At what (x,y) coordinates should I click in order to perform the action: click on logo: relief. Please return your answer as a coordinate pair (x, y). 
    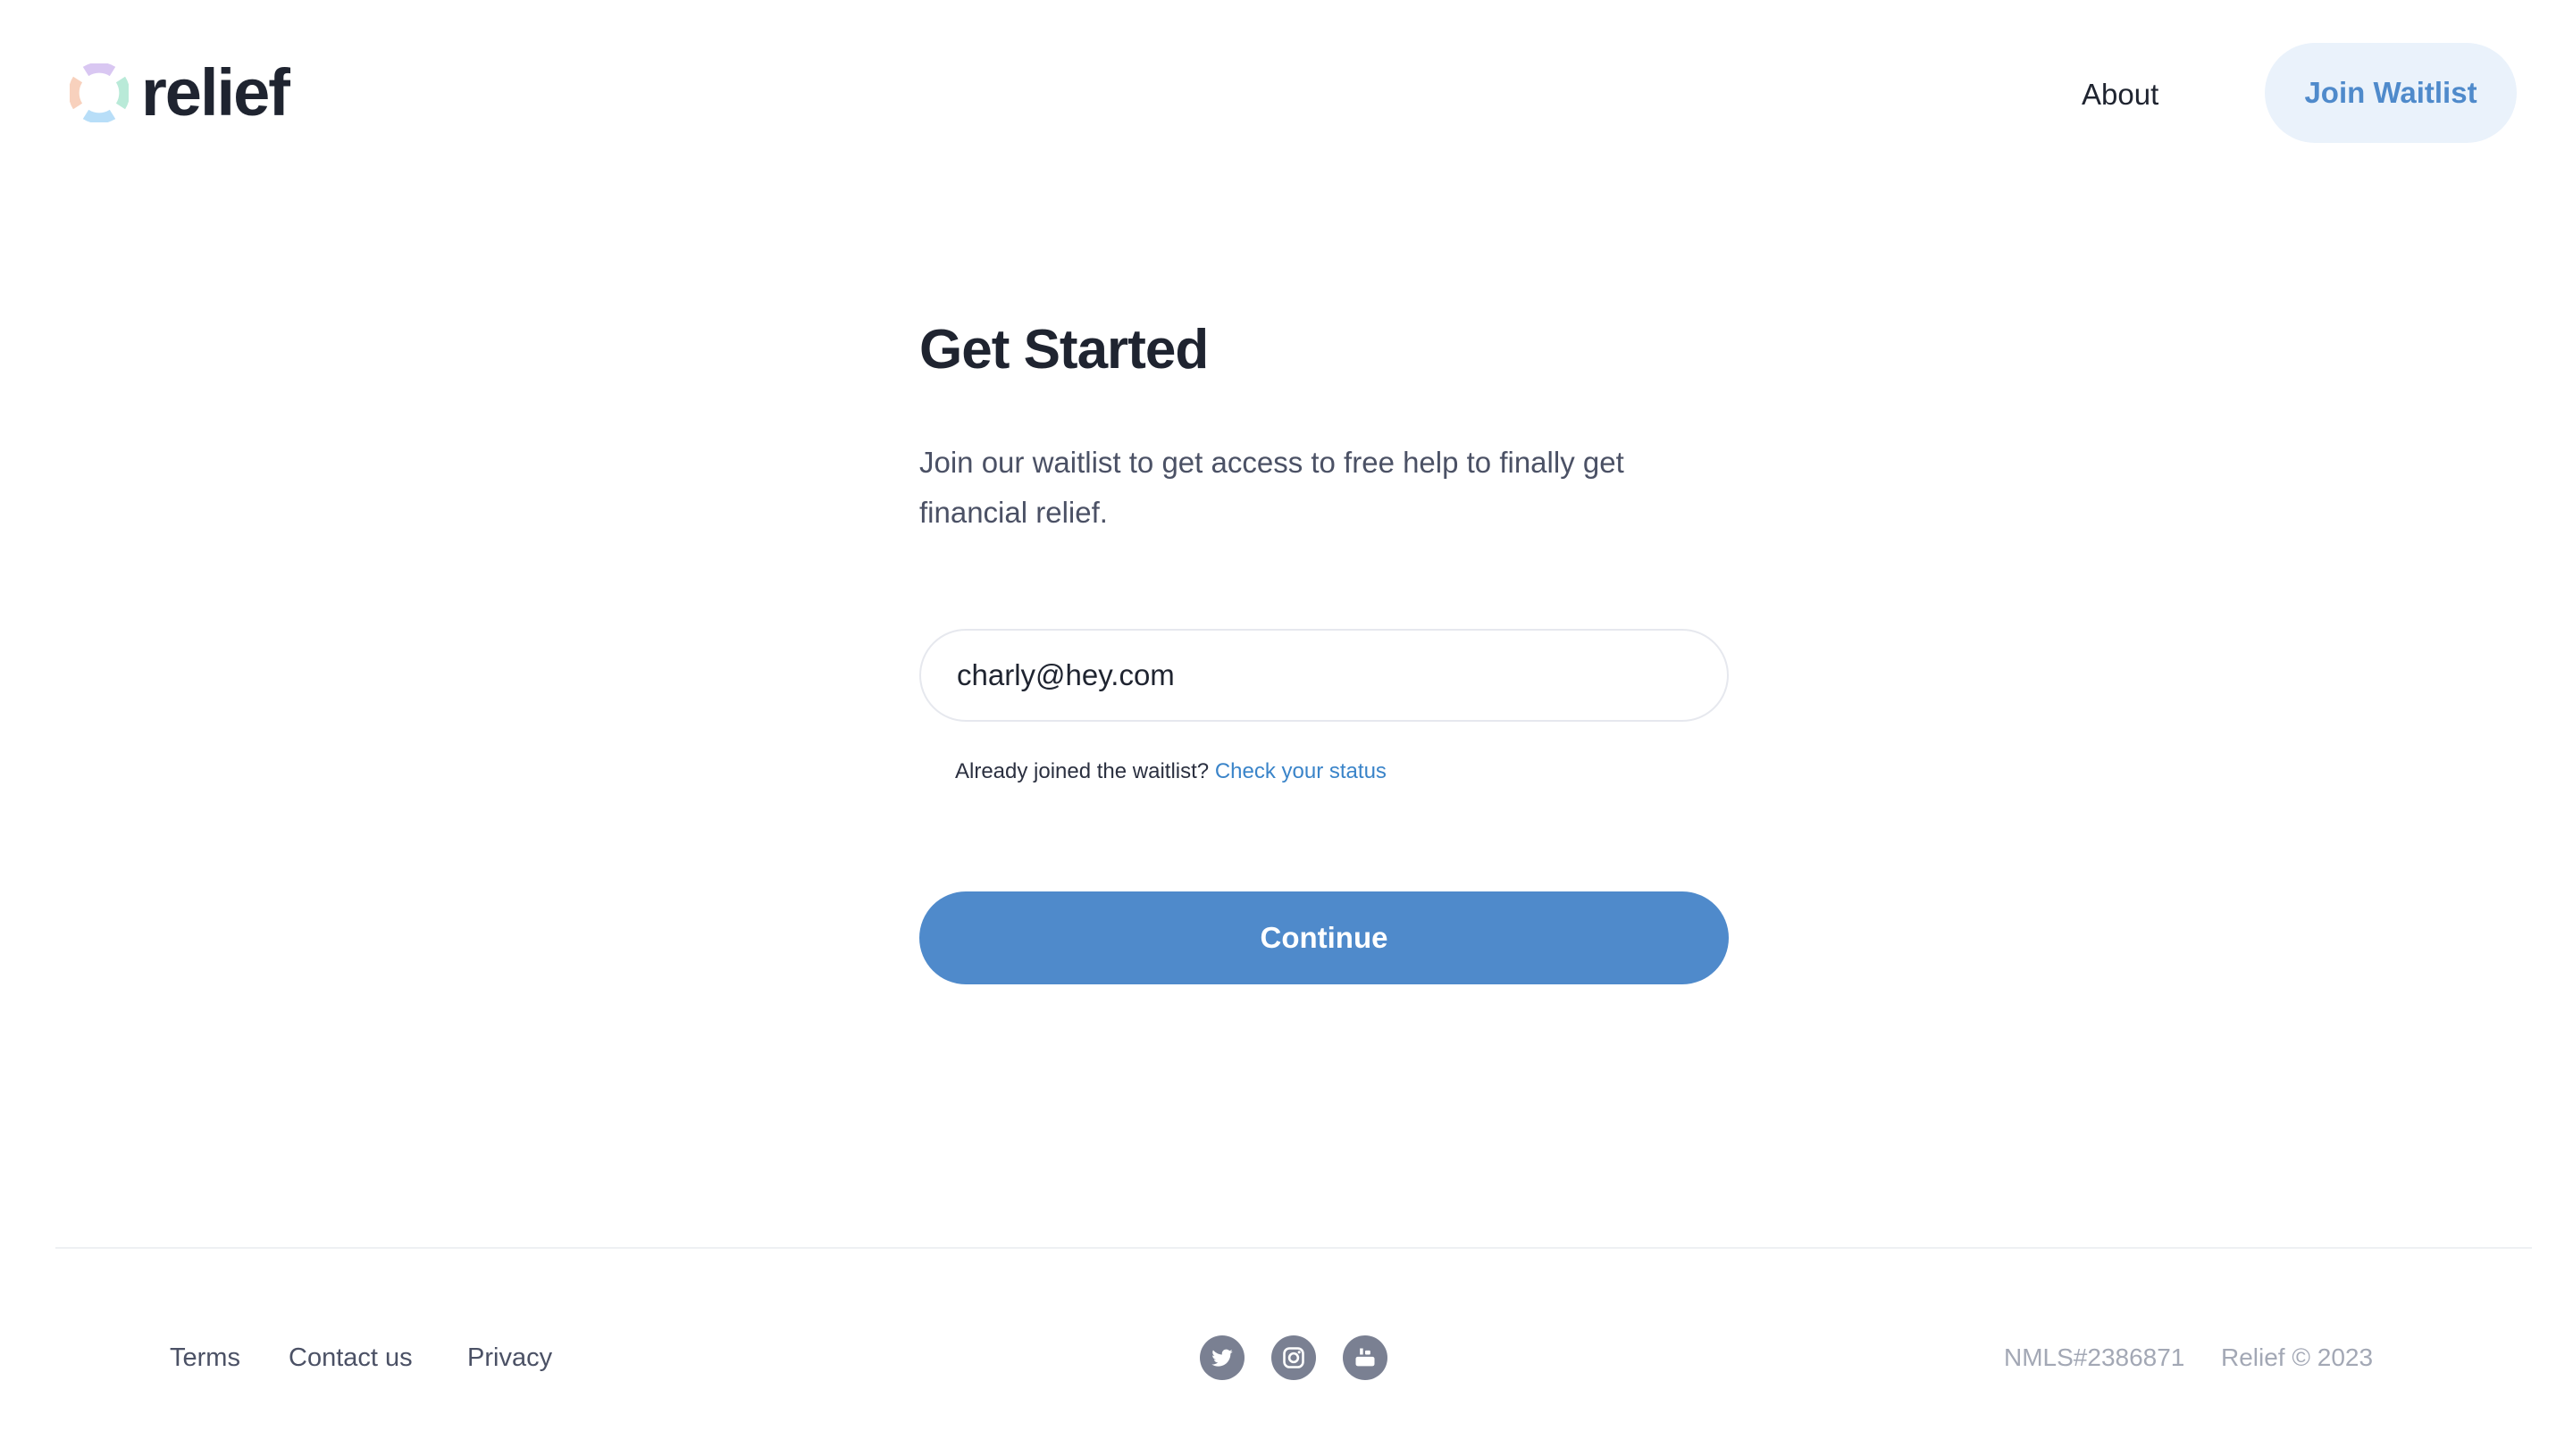
    Looking at the image, I should click on (180, 92).